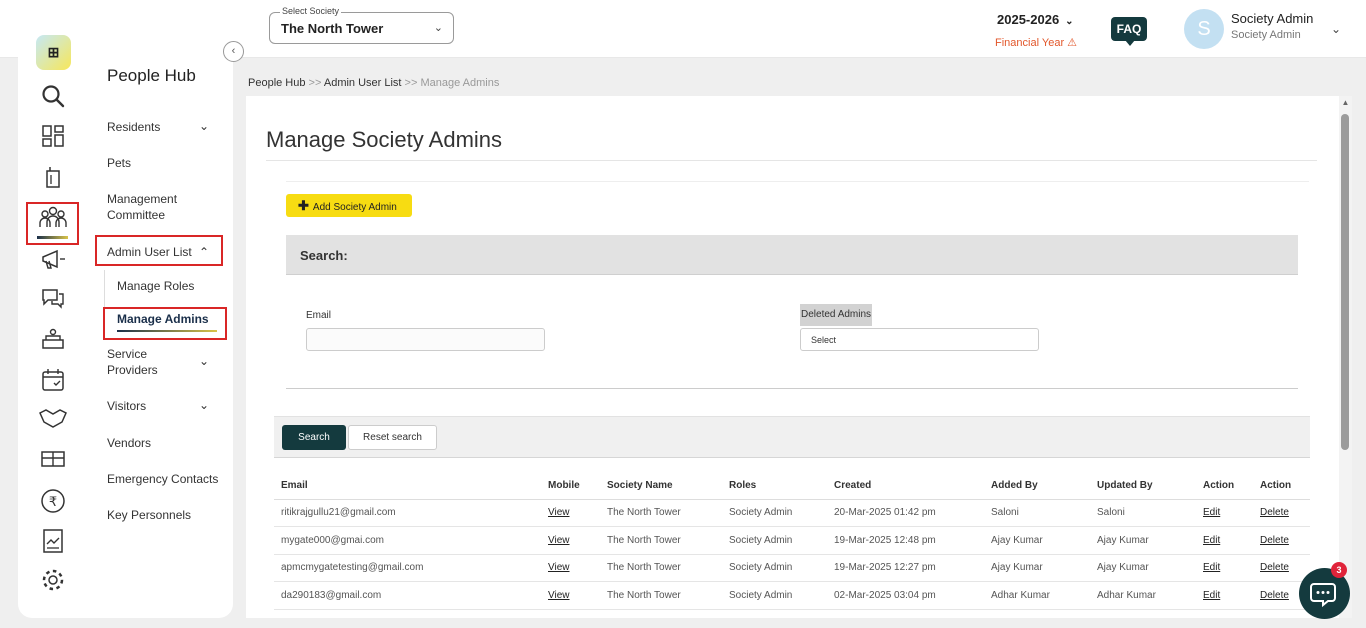 This screenshot has width=1366, height=628. What do you see at coordinates (407, 540) in the screenshot?
I see `email-cell: mygate000@gmai.com` at bounding box center [407, 540].